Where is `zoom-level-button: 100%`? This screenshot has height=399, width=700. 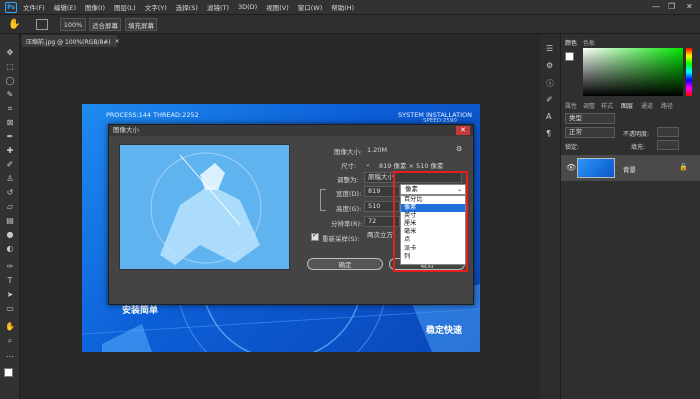
zoom-level-button: 100% is located at coordinates (73, 24).